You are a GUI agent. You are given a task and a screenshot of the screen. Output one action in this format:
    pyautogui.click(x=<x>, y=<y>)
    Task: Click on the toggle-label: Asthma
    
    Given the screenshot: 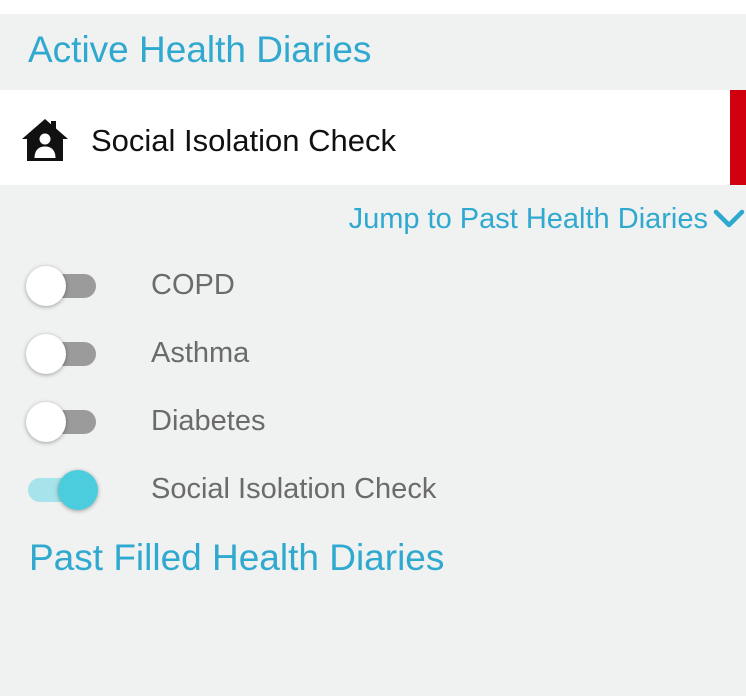 What is the action you would take?
    pyautogui.click(x=200, y=353)
    